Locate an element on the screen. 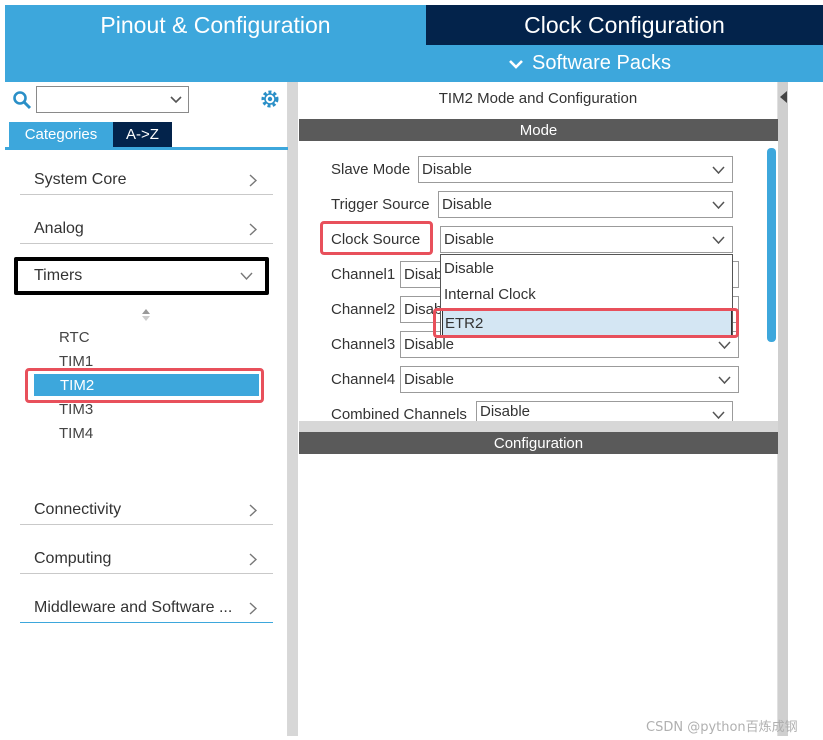 Image resolution: width=823 pixels, height=740 pixels. tab-categories-label: Categories is located at coordinates (61, 134).